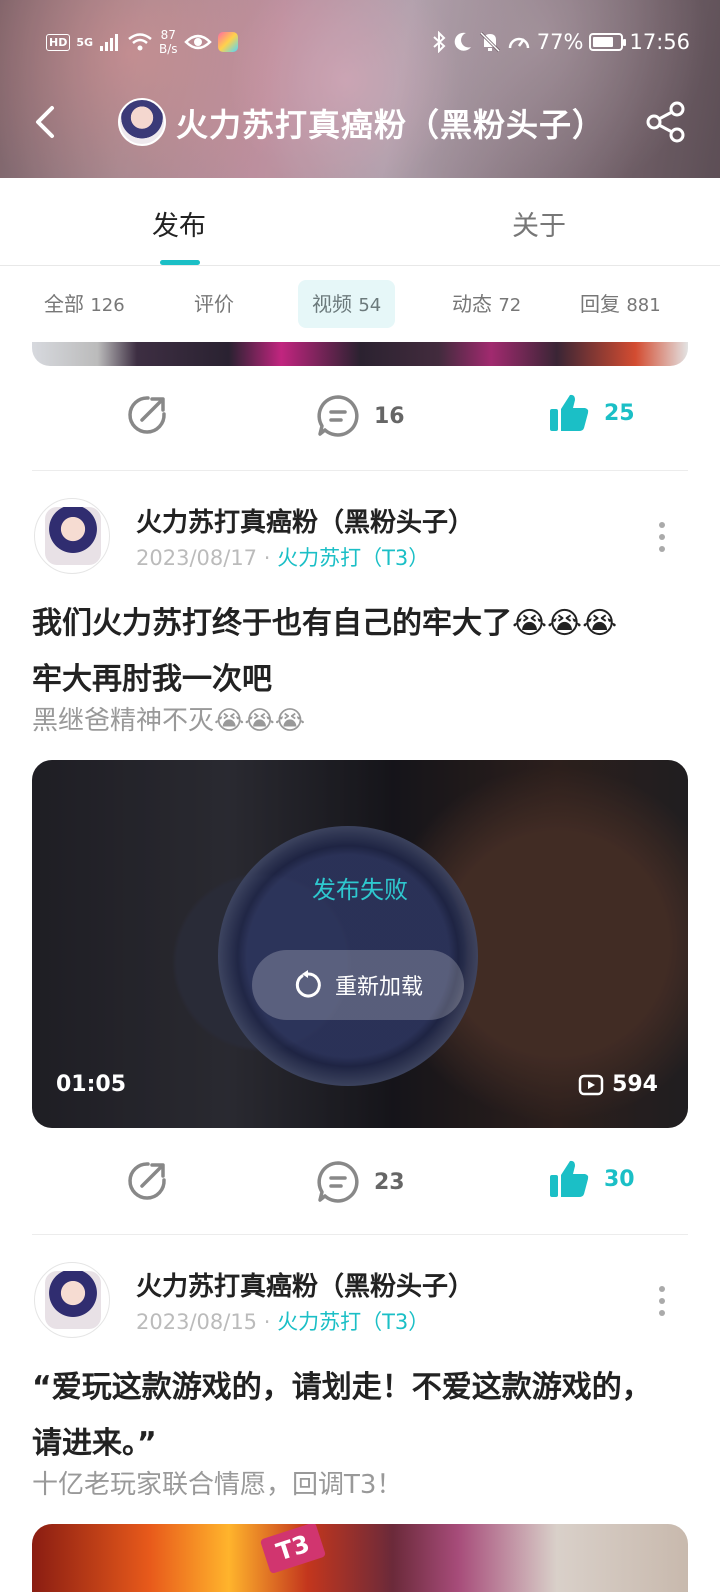 This screenshot has height=1592, width=720. I want to click on filter-replies: 回复 881, so click(620, 304).